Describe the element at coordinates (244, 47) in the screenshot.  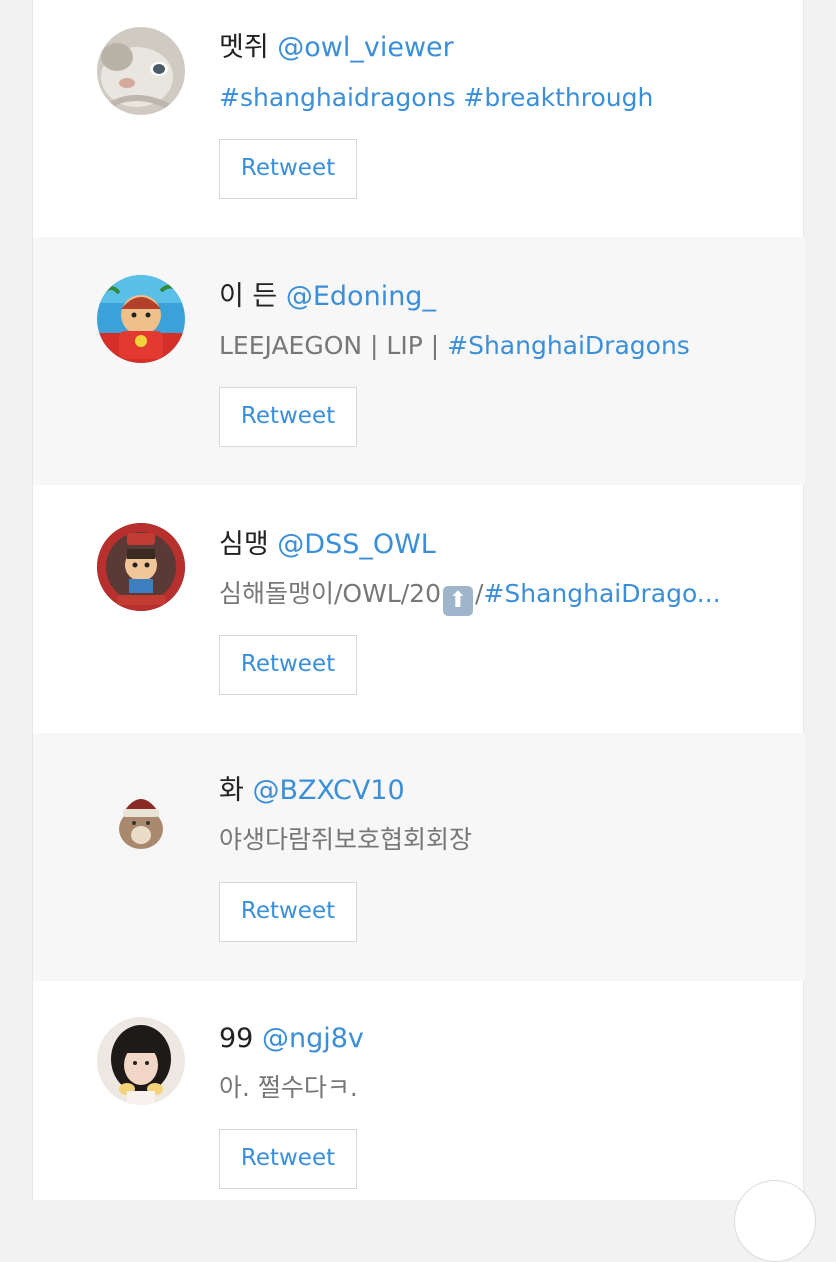
I see `display-name: 멧쥐` at that location.